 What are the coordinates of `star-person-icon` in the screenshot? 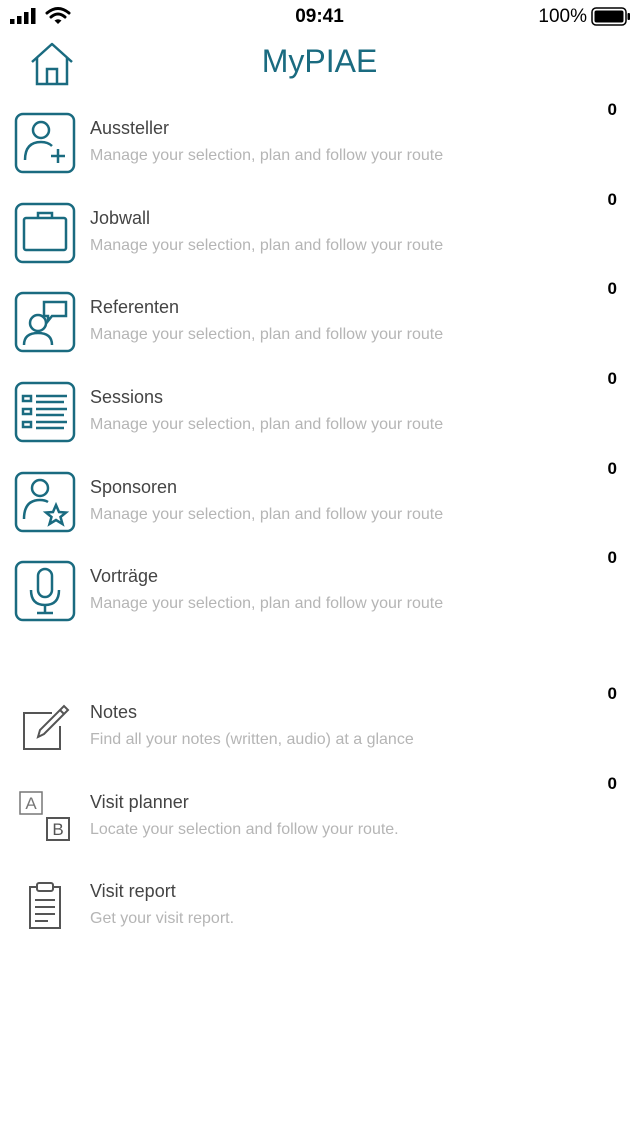 It's located at (45, 502).